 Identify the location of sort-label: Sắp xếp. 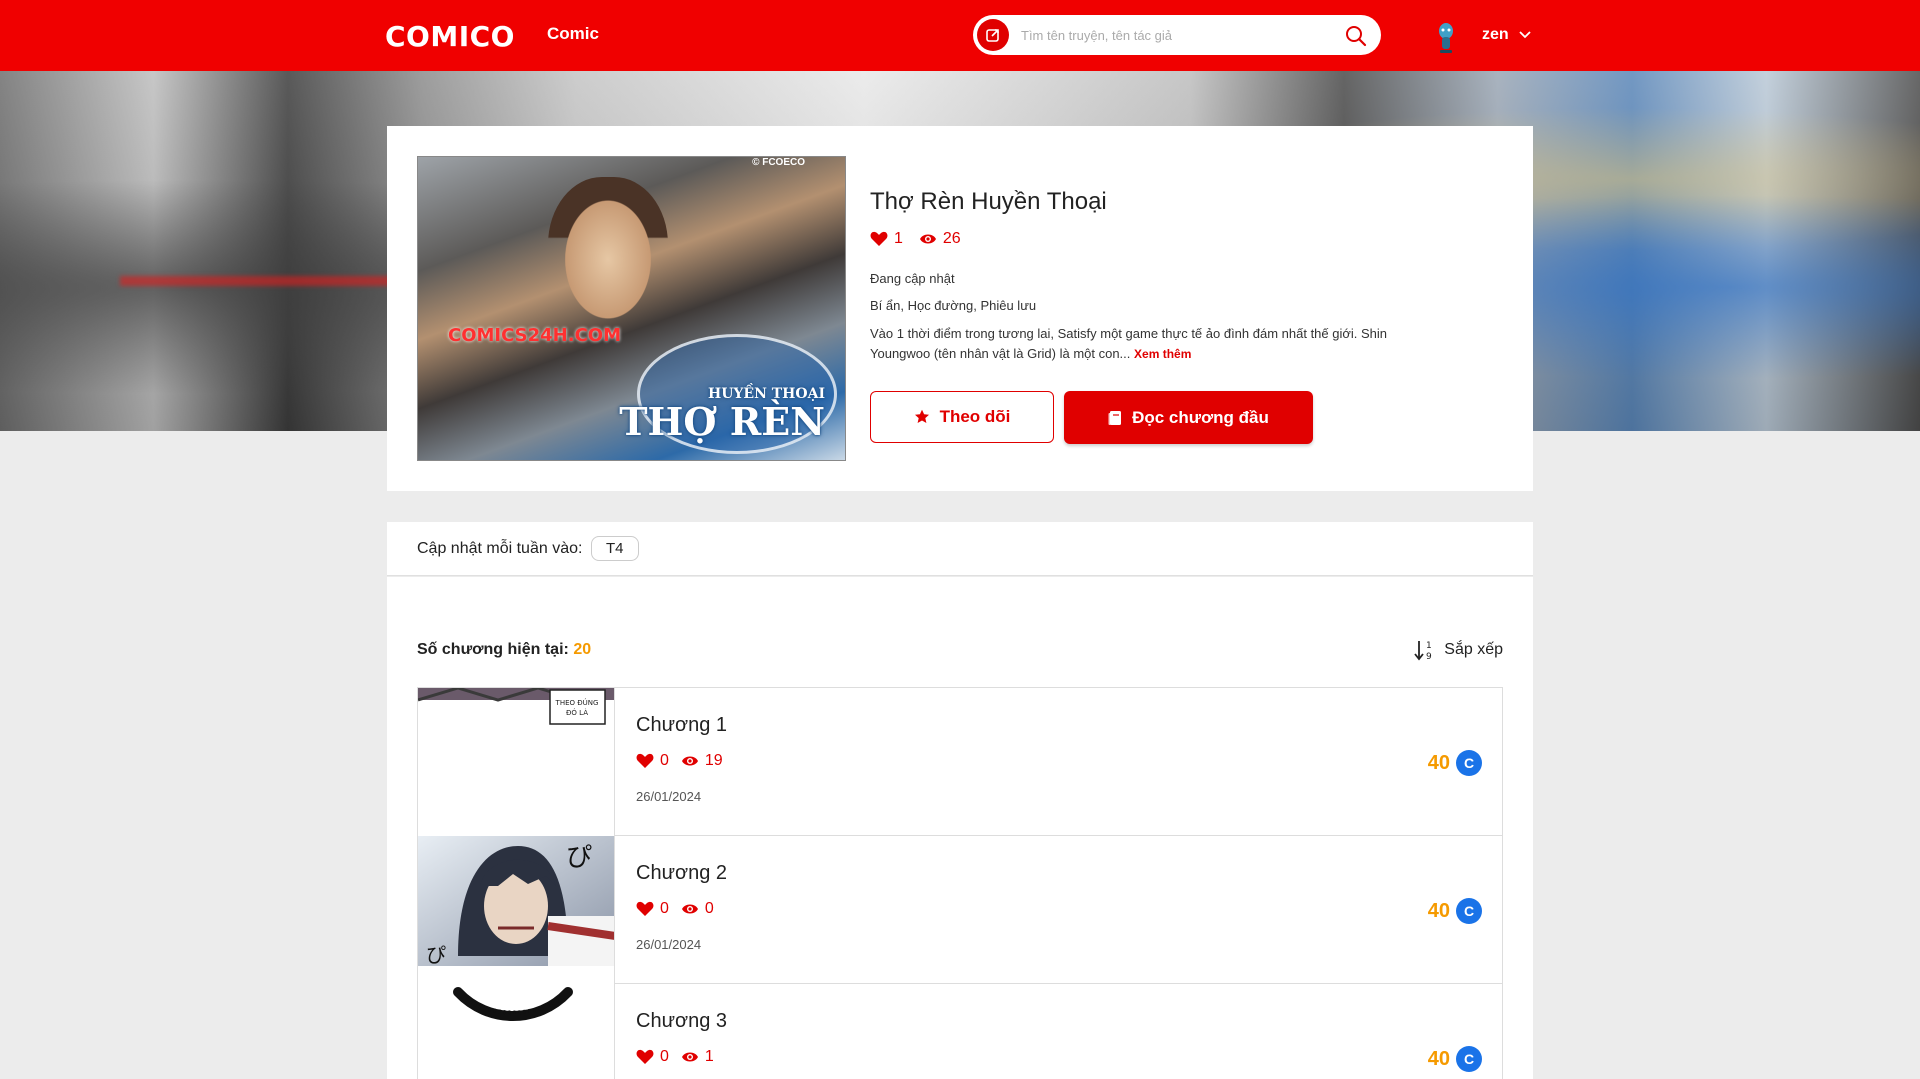
(1473, 649).